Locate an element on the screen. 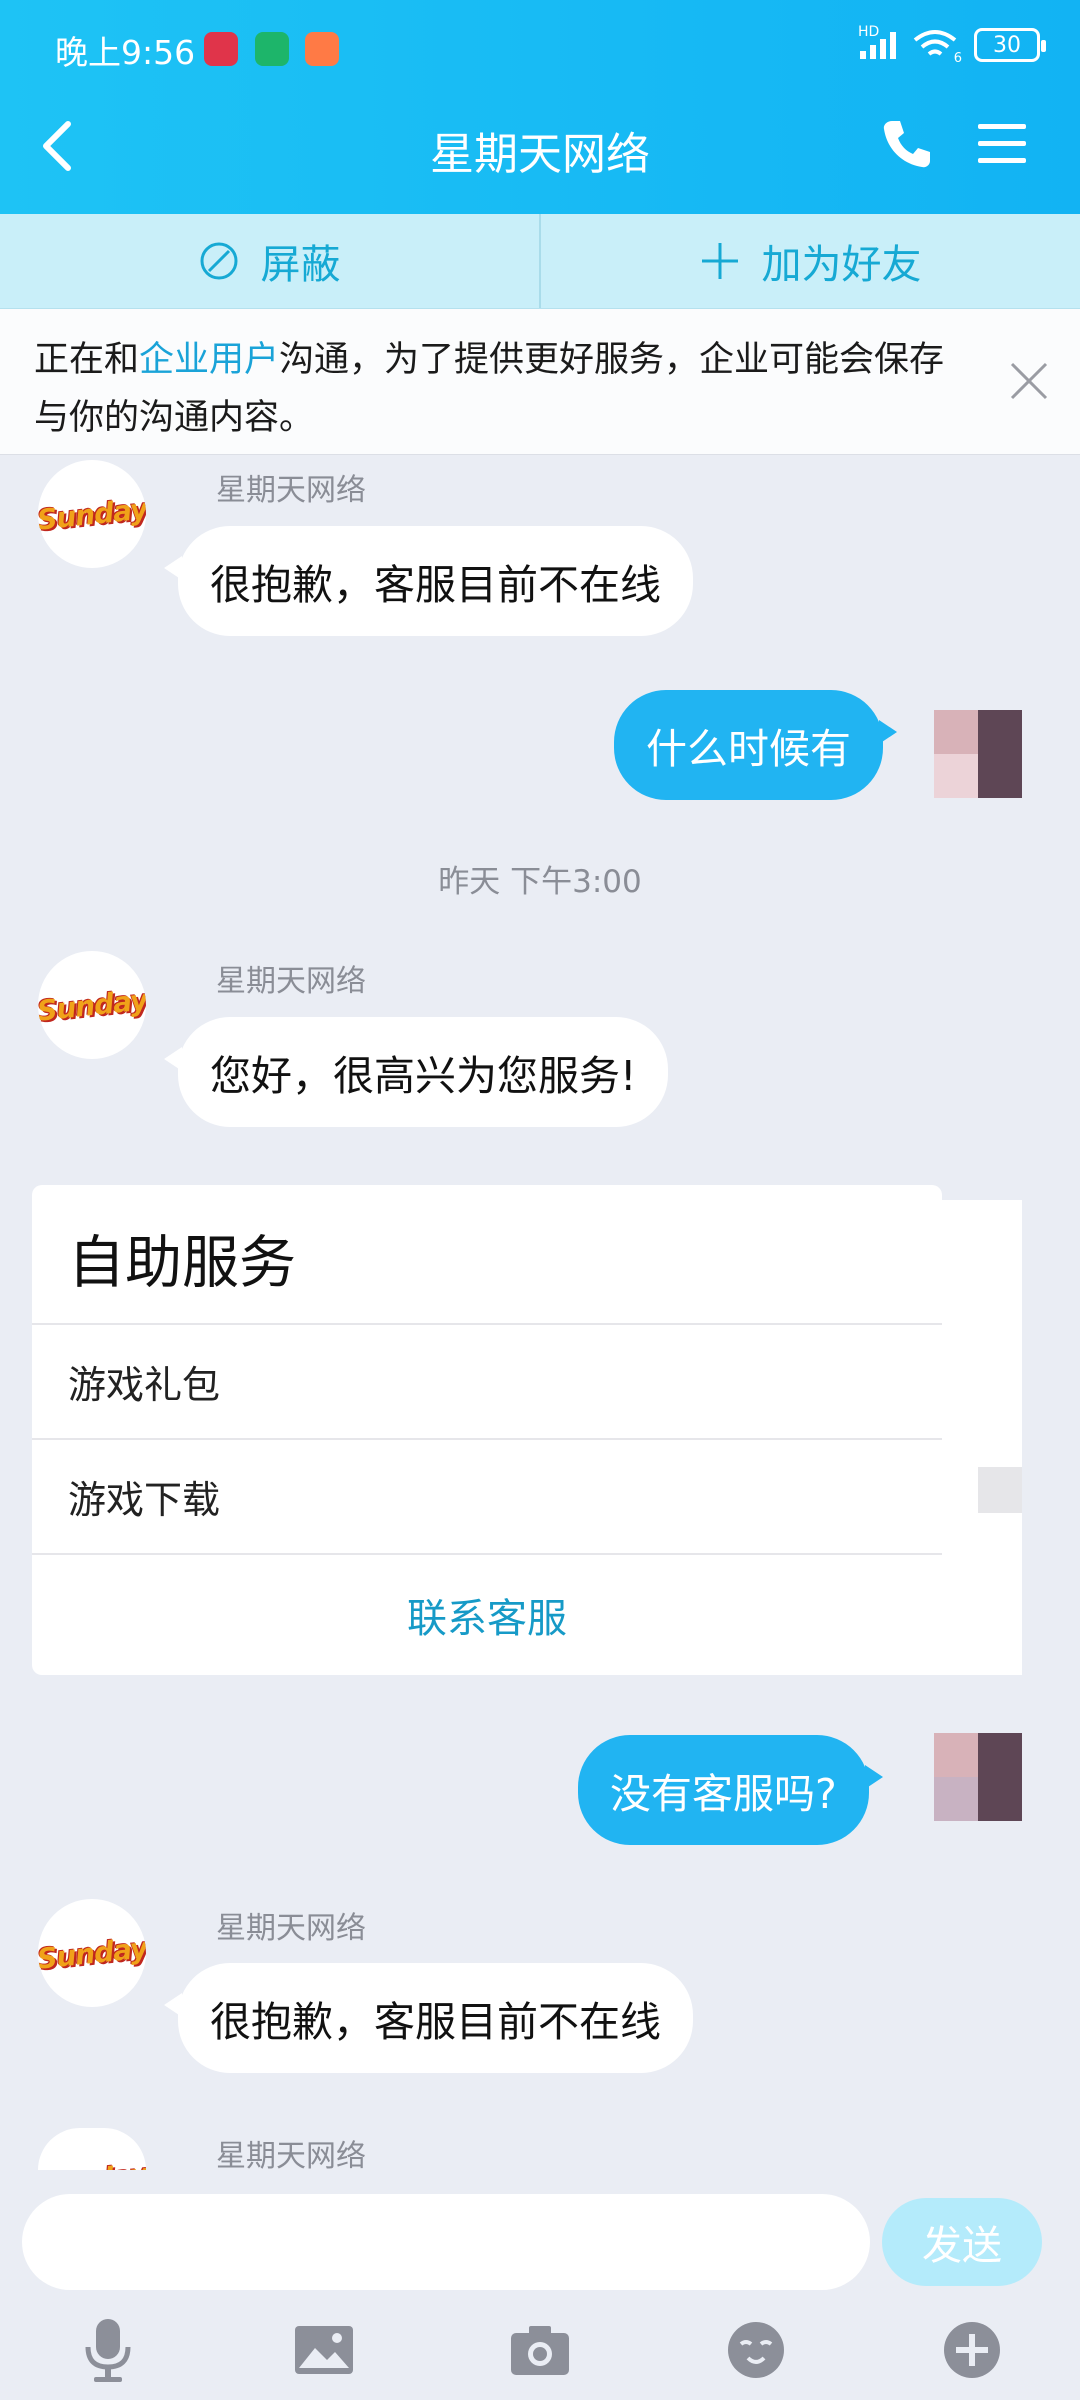 Image resolution: width=1080 pixels, height=2400 pixels. notice-prefix: 正在和 is located at coordinates (87, 360).